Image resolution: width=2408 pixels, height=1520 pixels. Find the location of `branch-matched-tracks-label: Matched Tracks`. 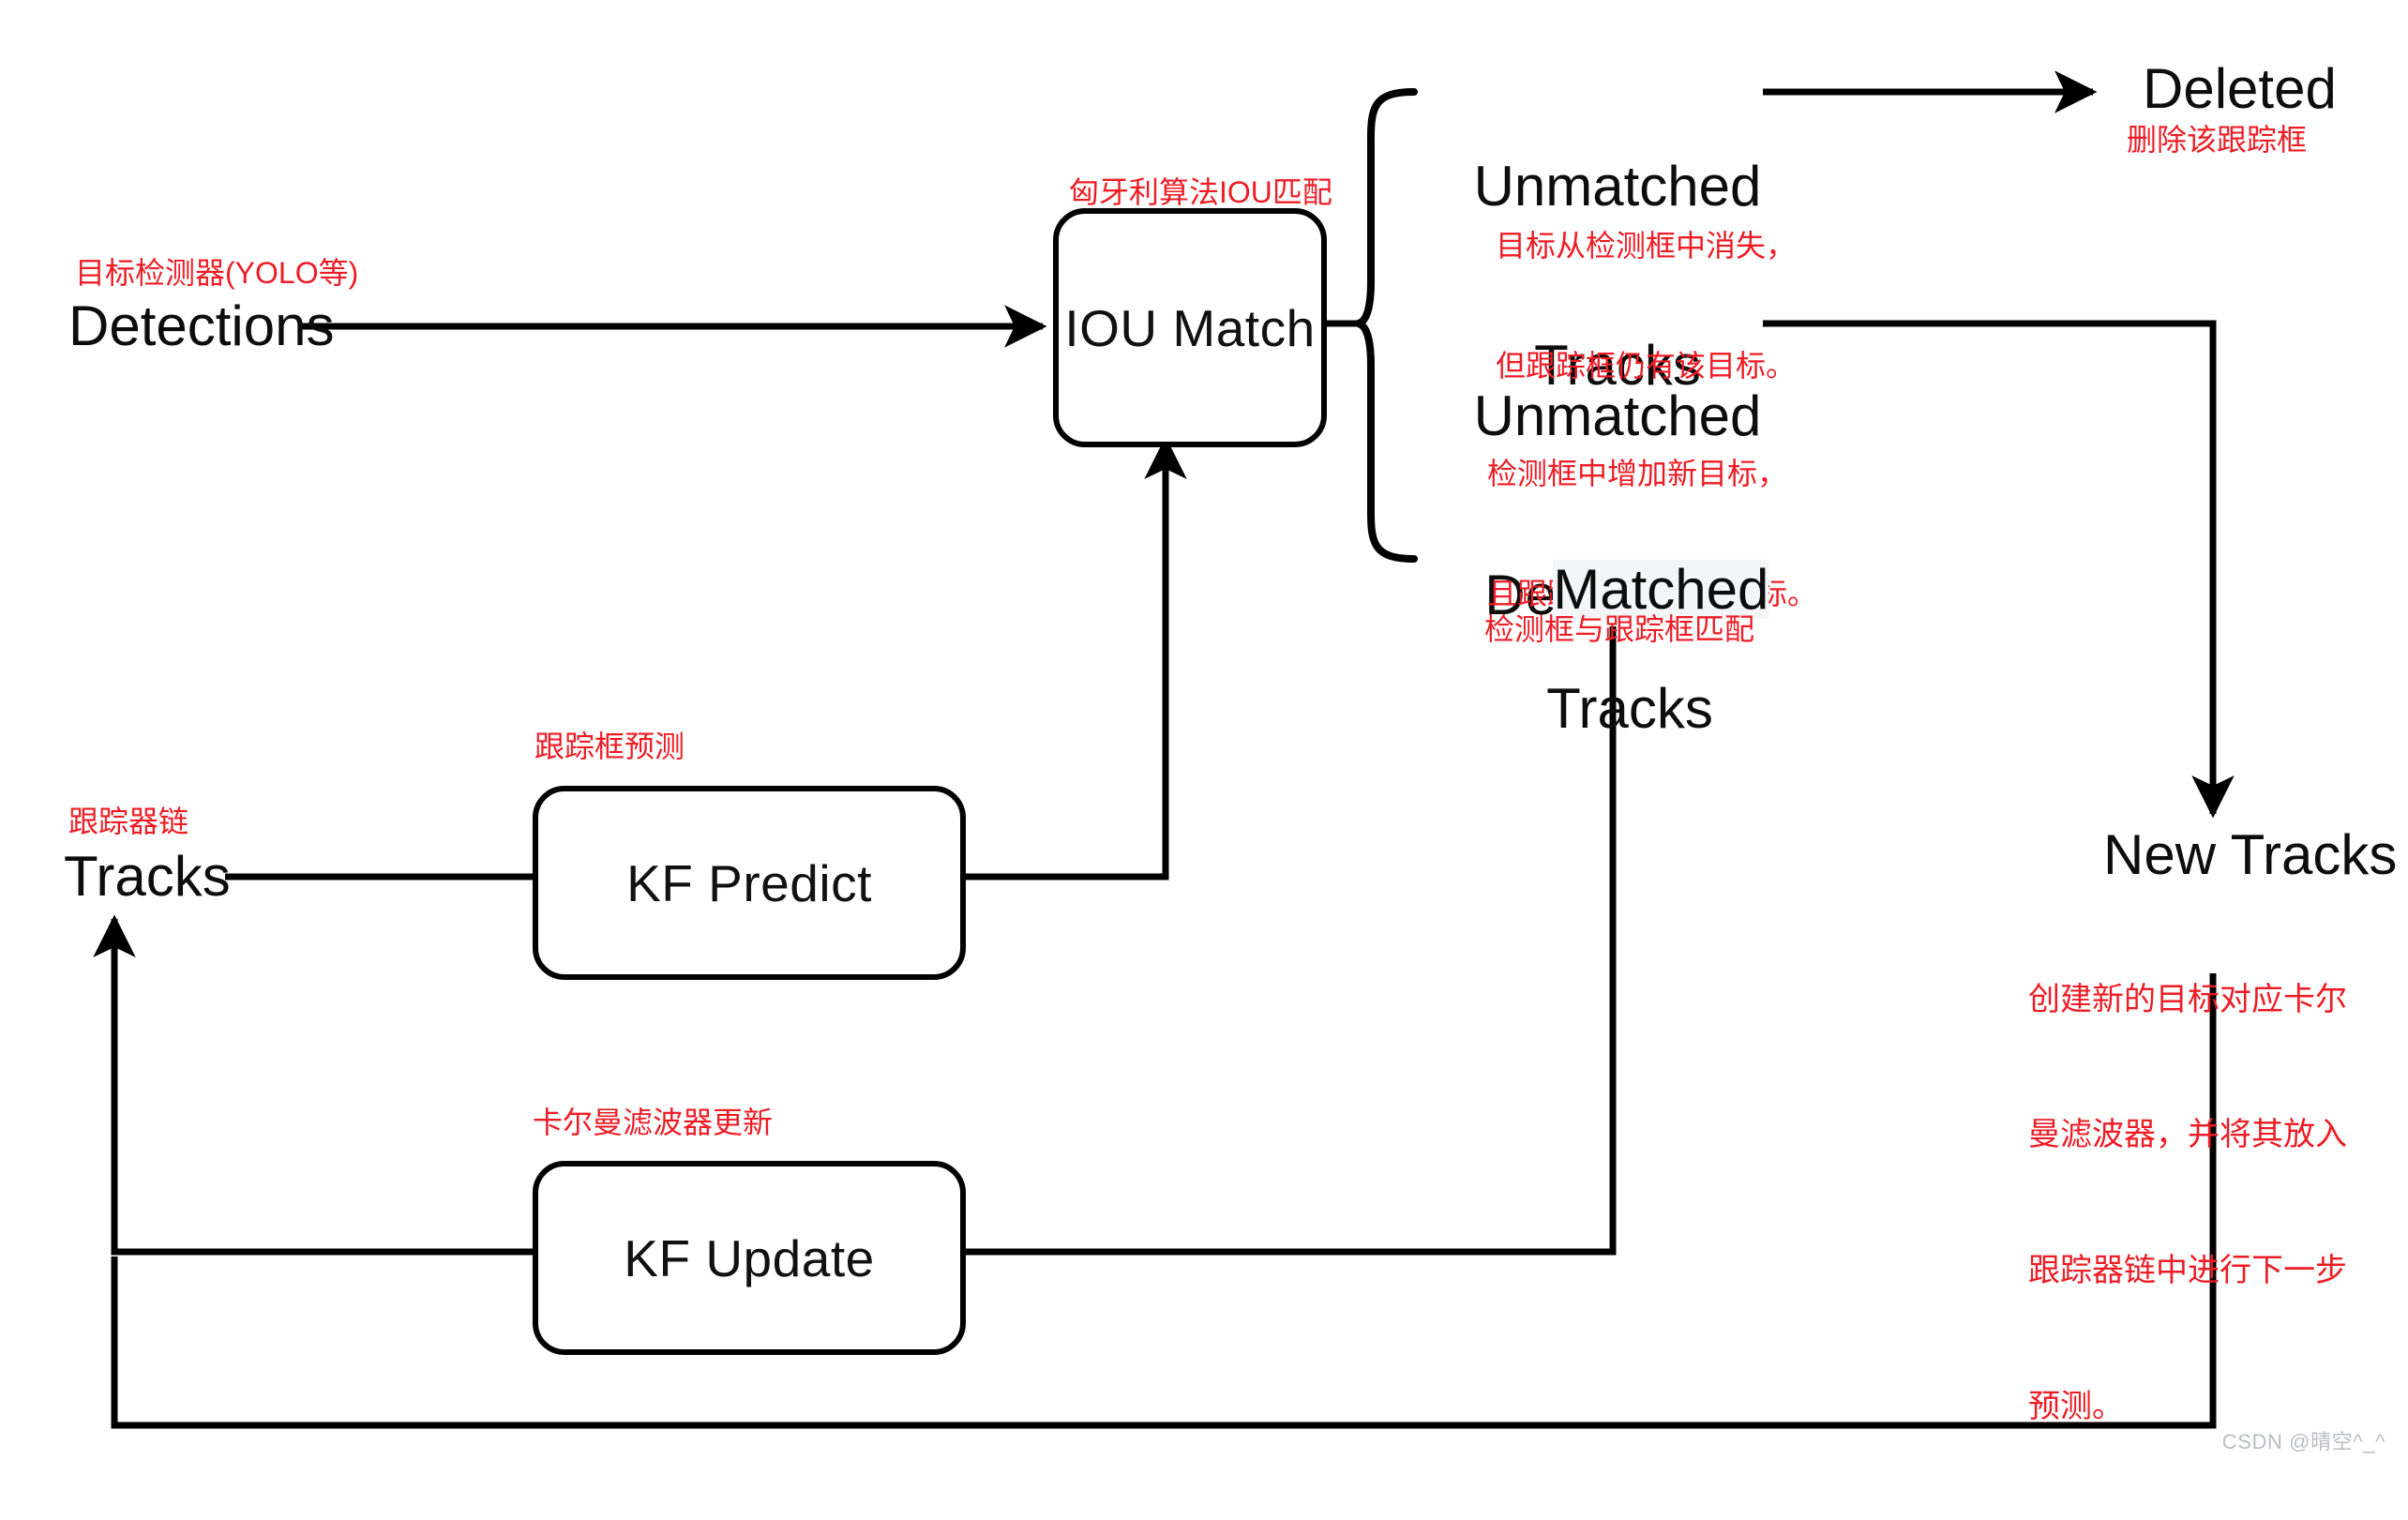

branch-matched-tracks-label: Matched Tracks is located at coordinates (1630, 679).